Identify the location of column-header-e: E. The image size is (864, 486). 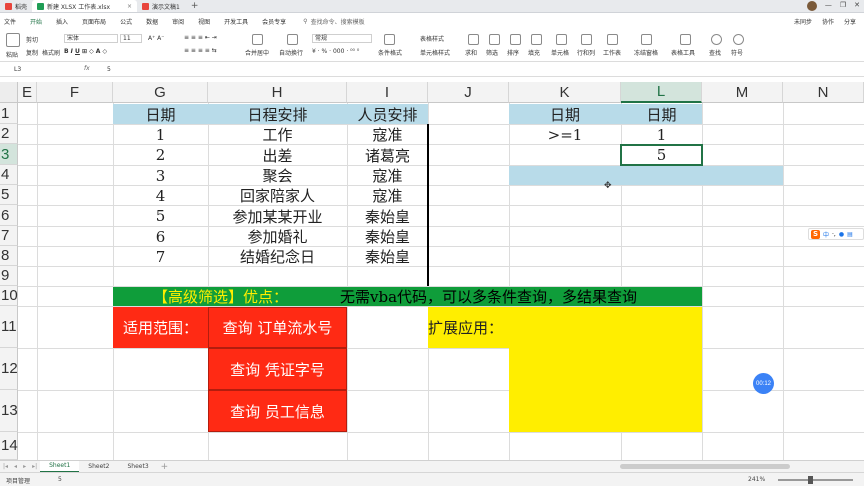
(27, 92).